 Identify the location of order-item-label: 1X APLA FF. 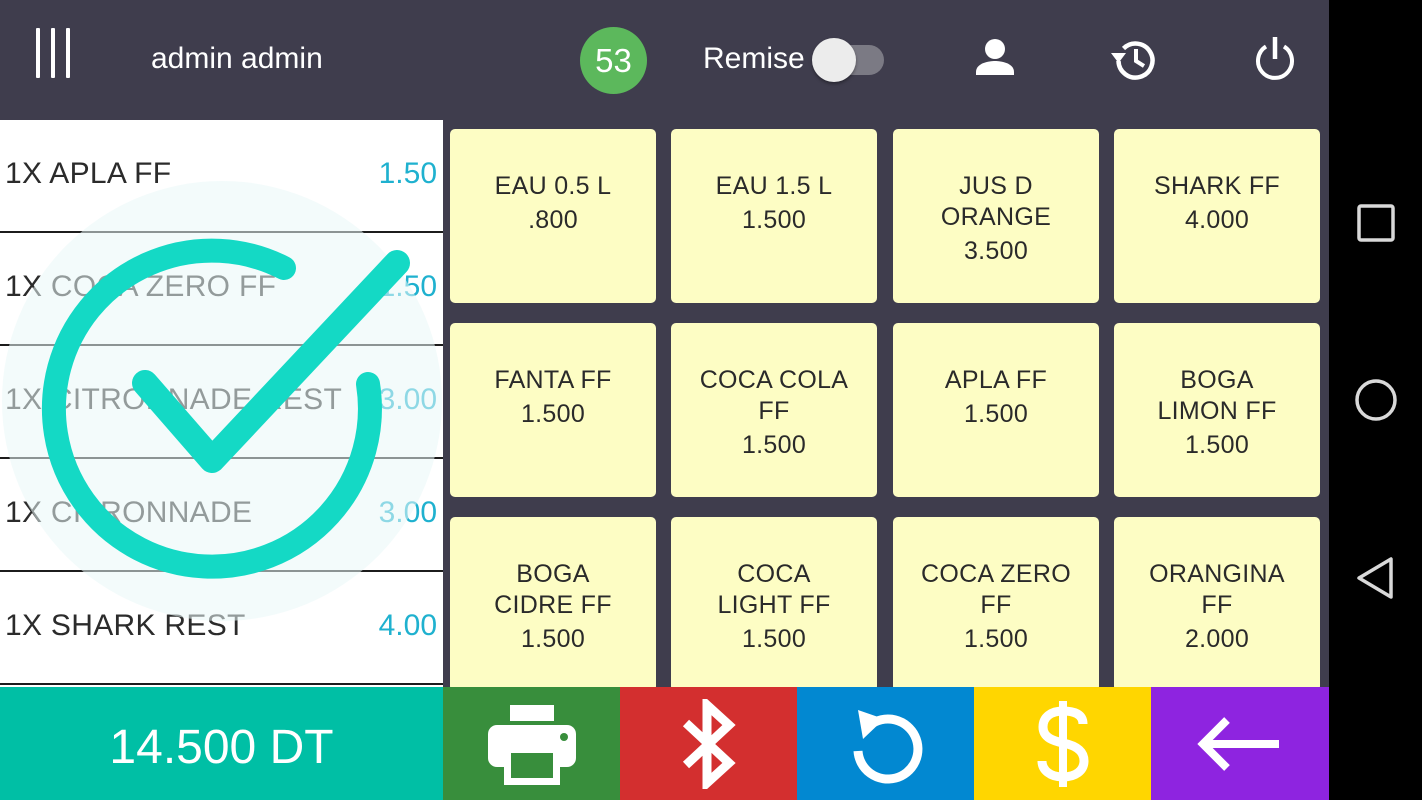
(88, 173).